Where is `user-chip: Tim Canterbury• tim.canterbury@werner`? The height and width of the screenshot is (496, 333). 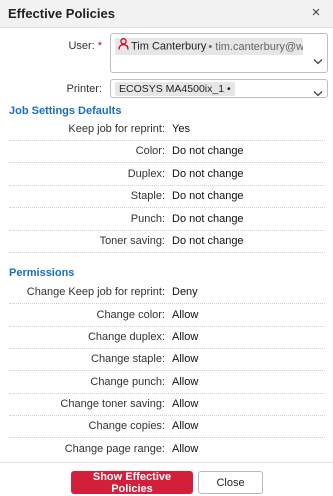
user-chip: Tim Canterbury• tim.canterbury@werner is located at coordinates (209, 46).